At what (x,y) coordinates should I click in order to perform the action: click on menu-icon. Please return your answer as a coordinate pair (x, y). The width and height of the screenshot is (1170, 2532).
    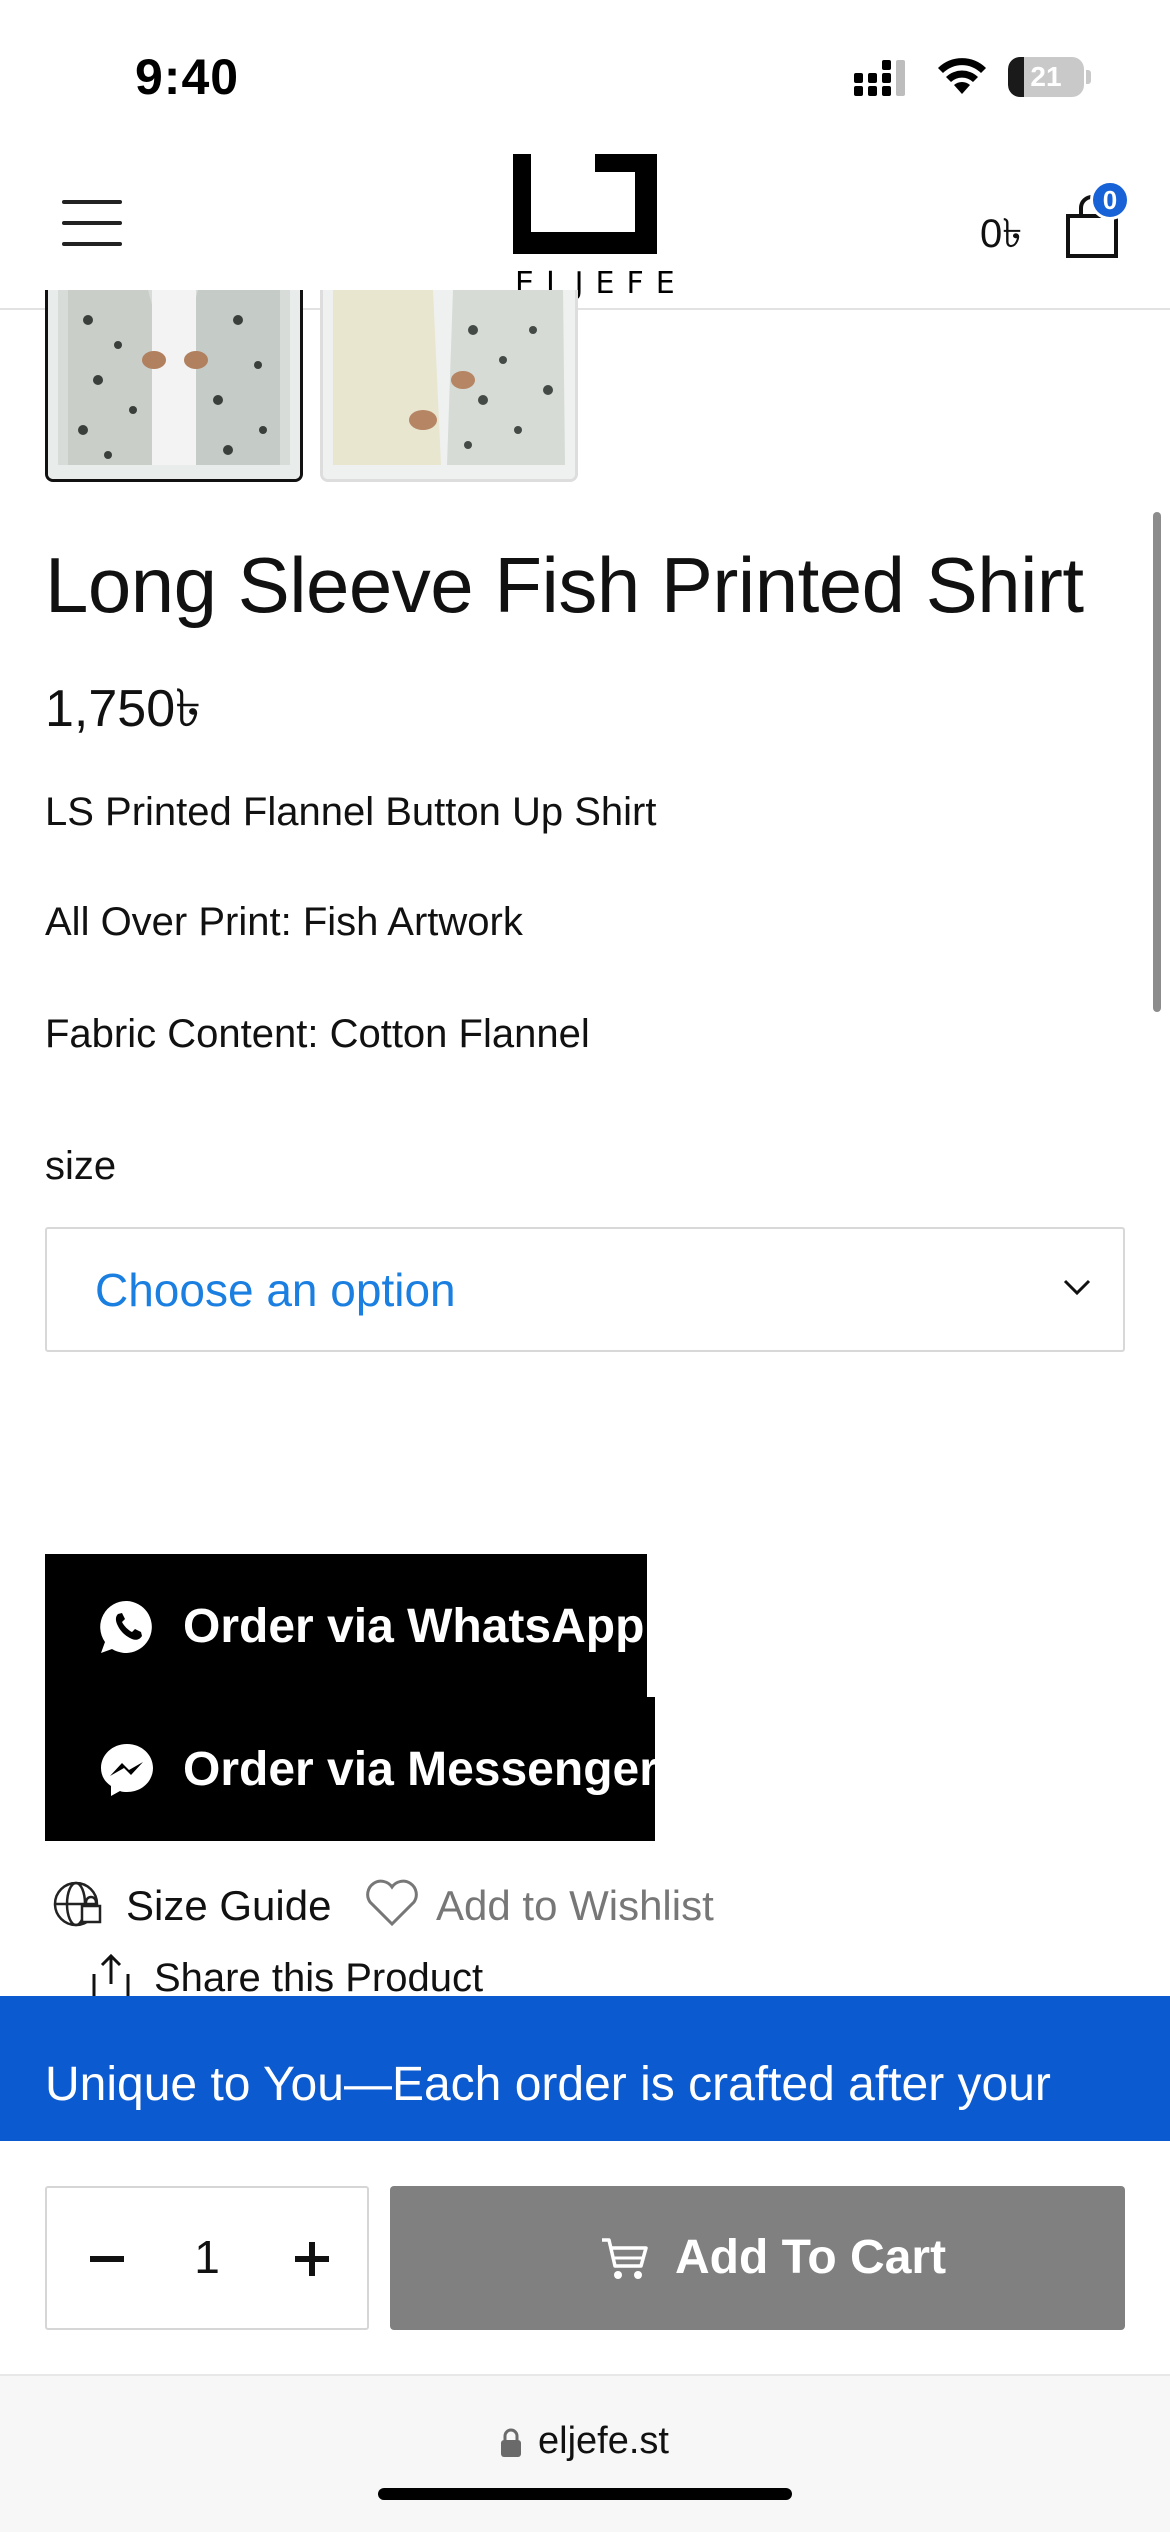
    Looking at the image, I should click on (92, 225).